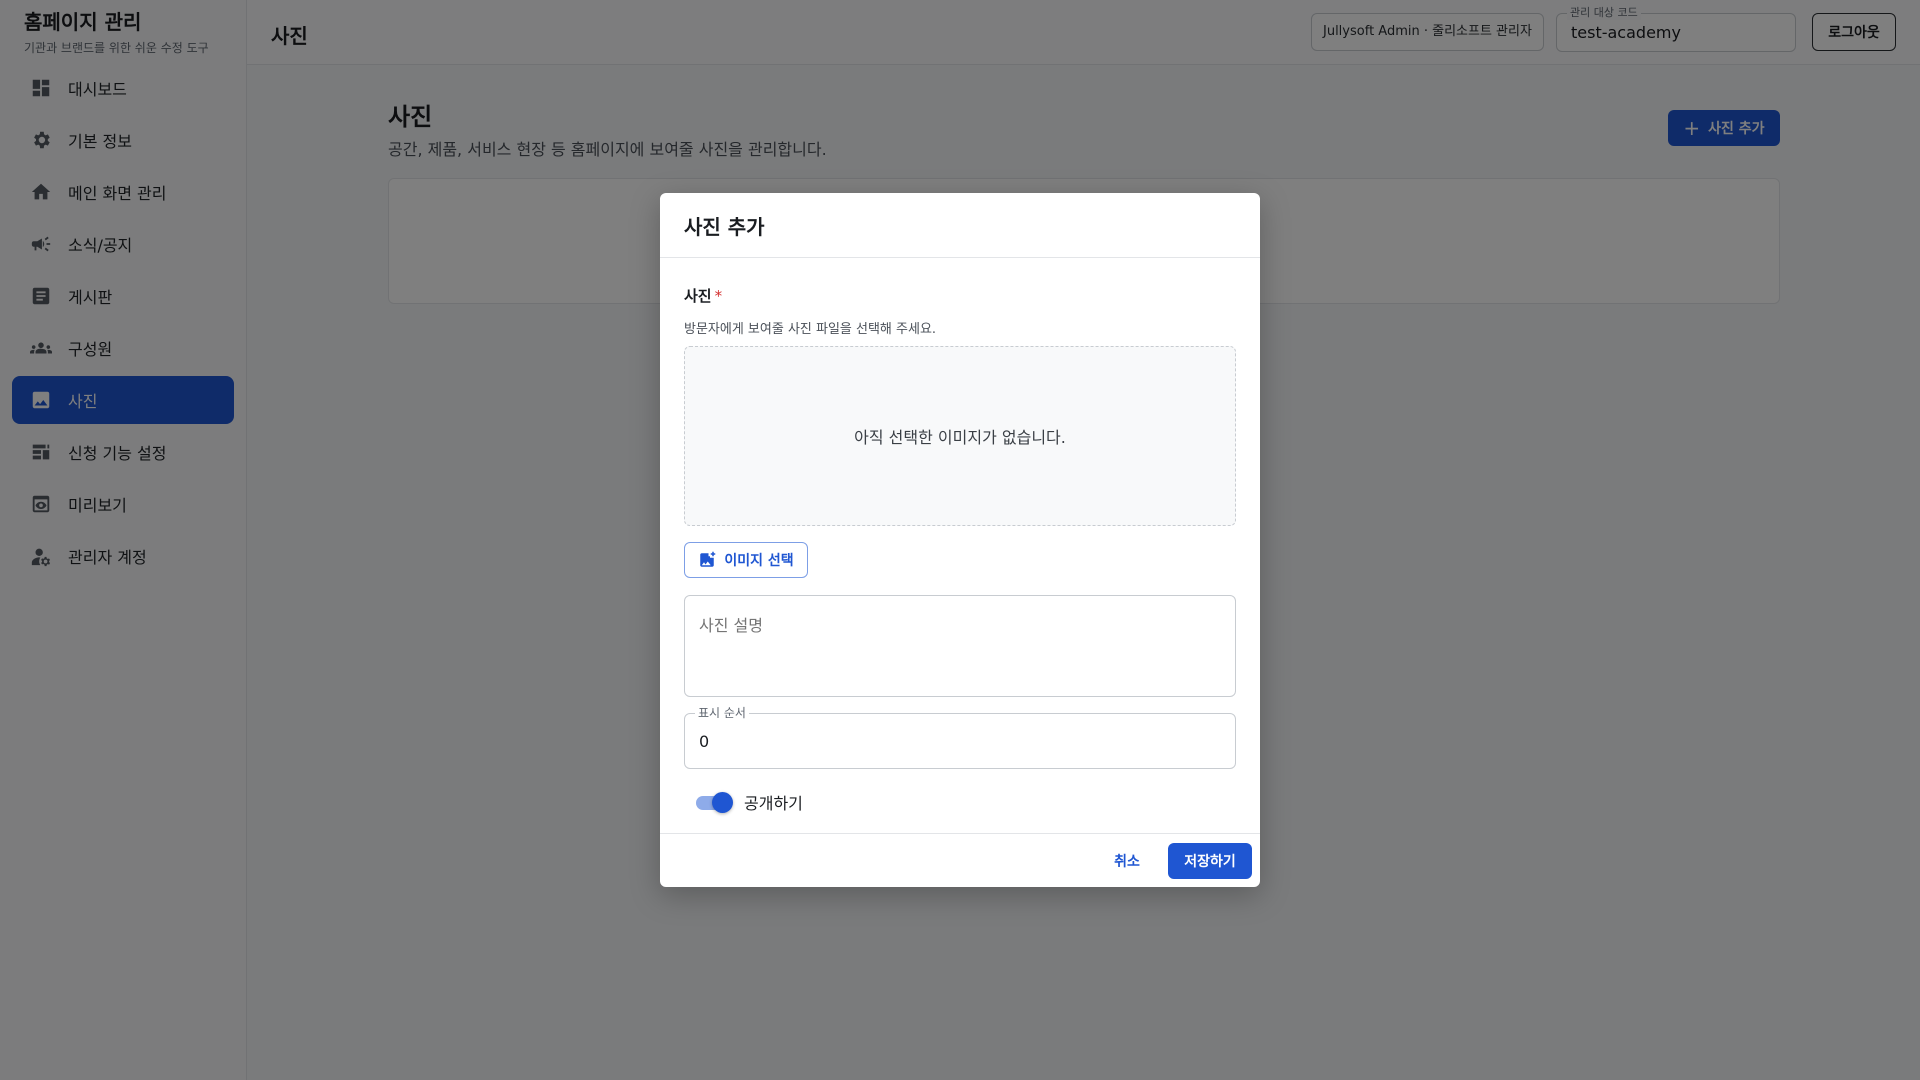 This screenshot has height=1080, width=1920. What do you see at coordinates (698, 296) in the screenshot?
I see `photo-label-text: 사진` at bounding box center [698, 296].